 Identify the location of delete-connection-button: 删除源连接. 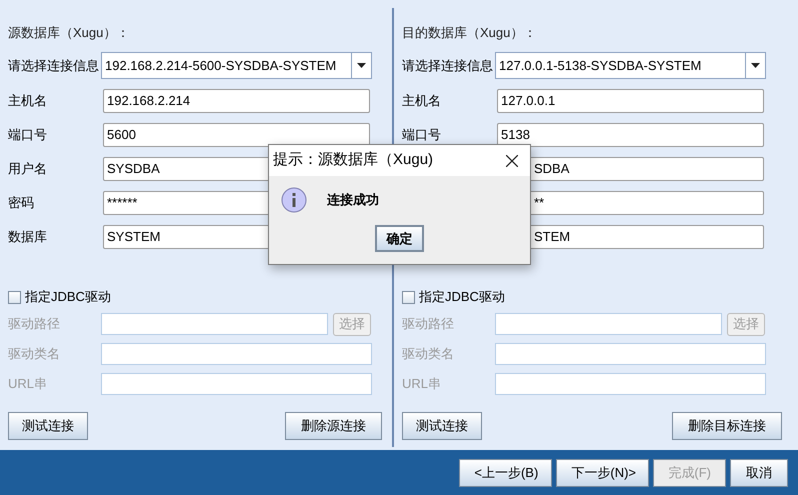
(333, 426).